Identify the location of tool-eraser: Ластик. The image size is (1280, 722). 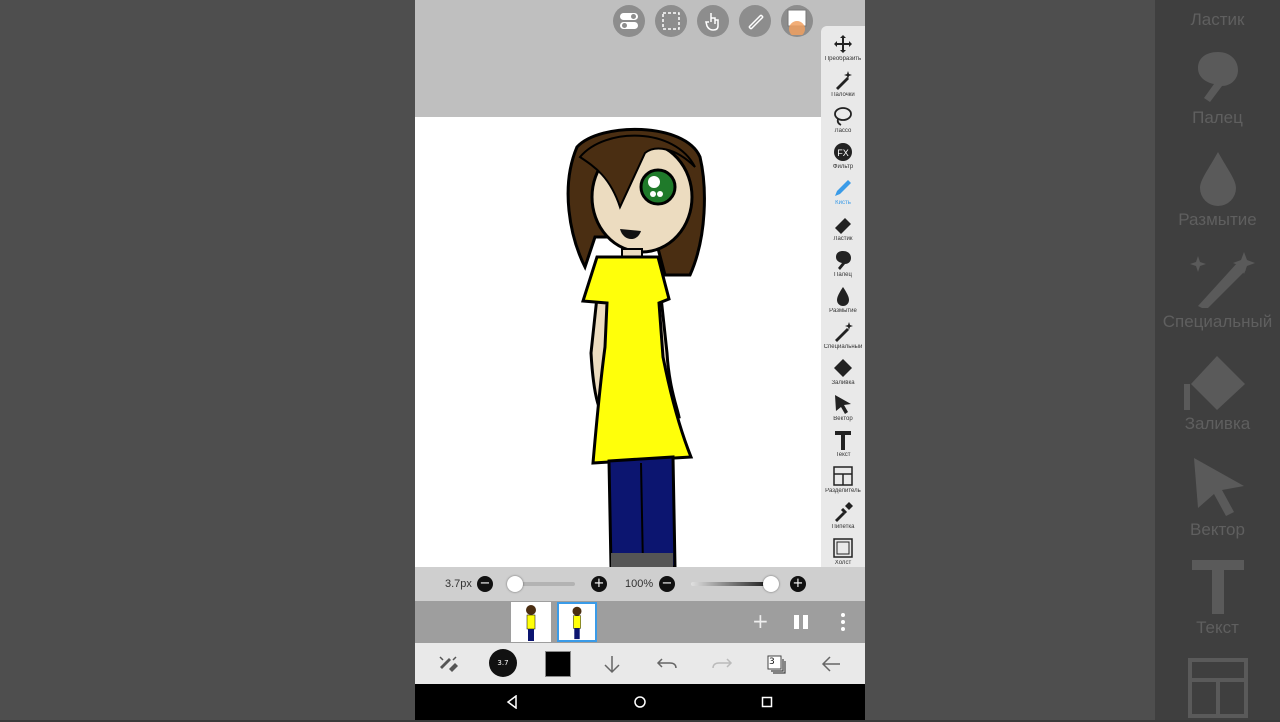
(843, 232).